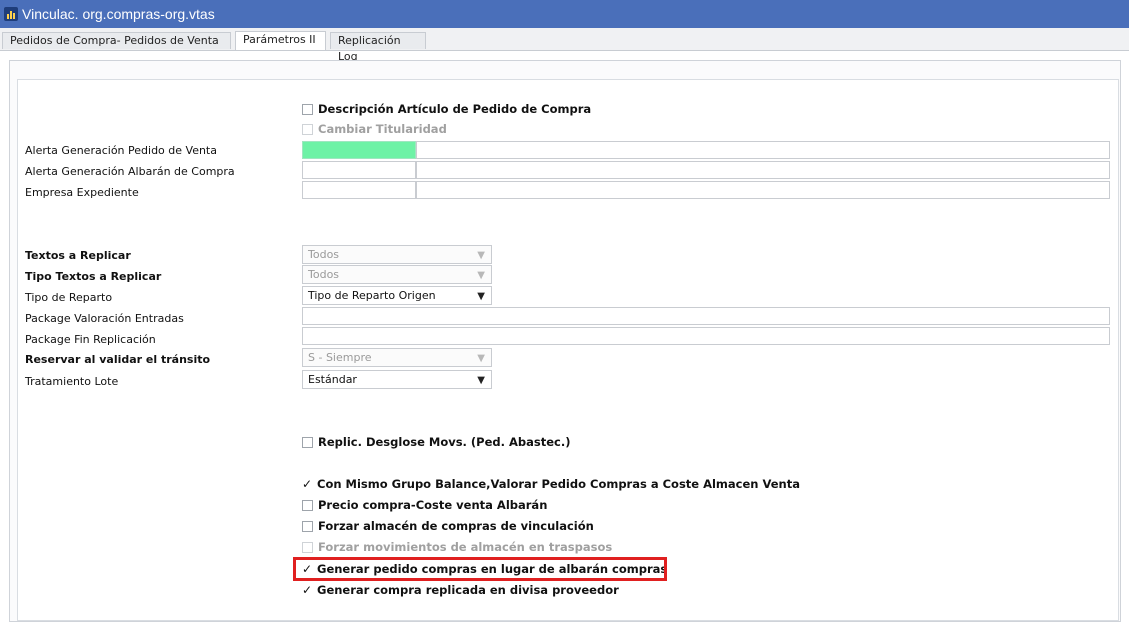 This screenshot has width=1129, height=622. What do you see at coordinates (359, 150) in the screenshot?
I see `alerta-pedido-venta-color` at bounding box center [359, 150].